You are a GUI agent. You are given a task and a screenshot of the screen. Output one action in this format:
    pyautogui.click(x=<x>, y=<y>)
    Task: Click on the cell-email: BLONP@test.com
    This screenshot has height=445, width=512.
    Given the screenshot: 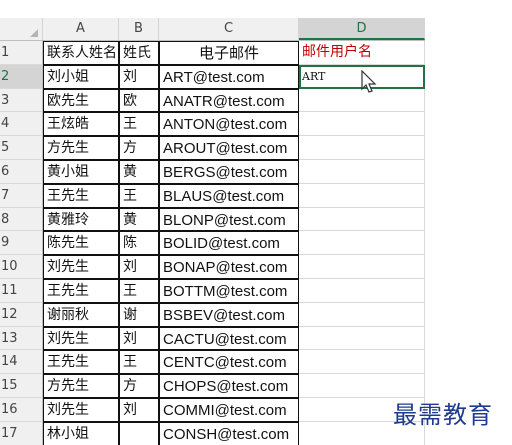 What is the action you would take?
    pyautogui.click(x=229, y=219)
    